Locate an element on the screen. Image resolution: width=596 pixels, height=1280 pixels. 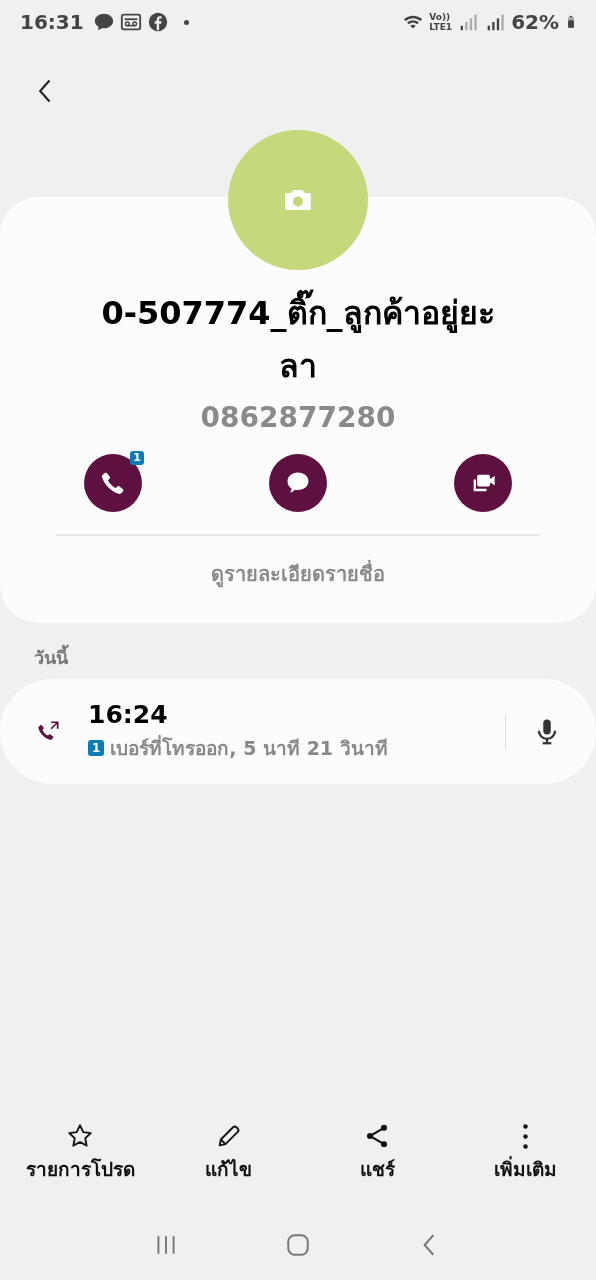
phone-number: 0862877280 is located at coordinates (298, 417).